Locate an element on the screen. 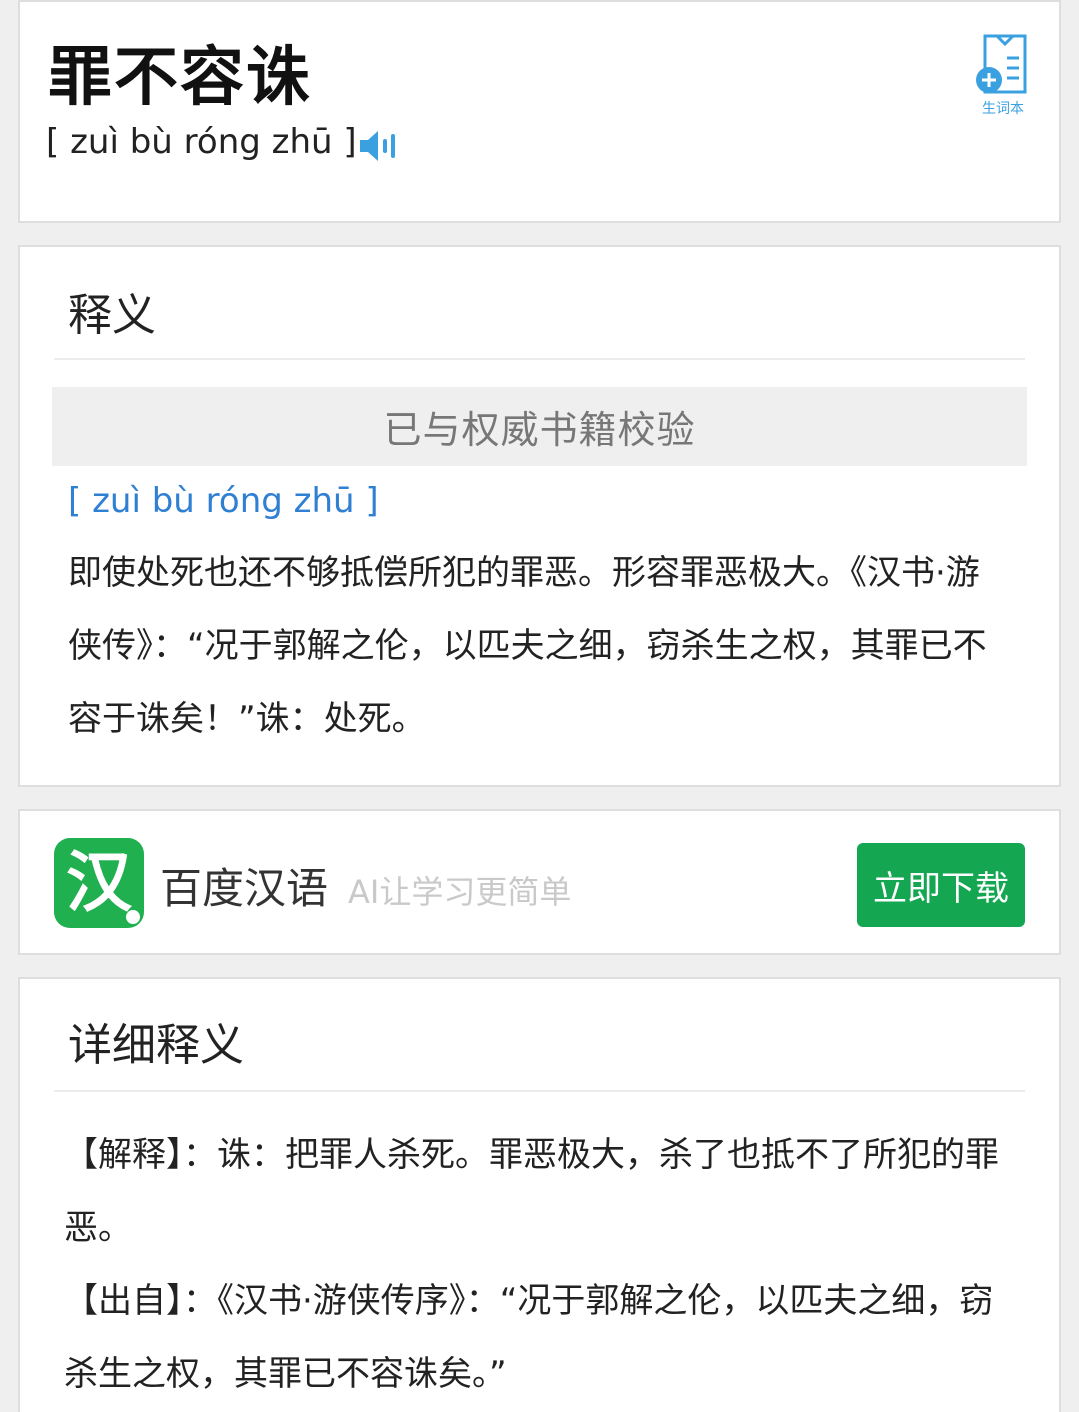 This screenshot has width=1079, height=1412. app-logo-char: 汉 is located at coordinates (99, 882).